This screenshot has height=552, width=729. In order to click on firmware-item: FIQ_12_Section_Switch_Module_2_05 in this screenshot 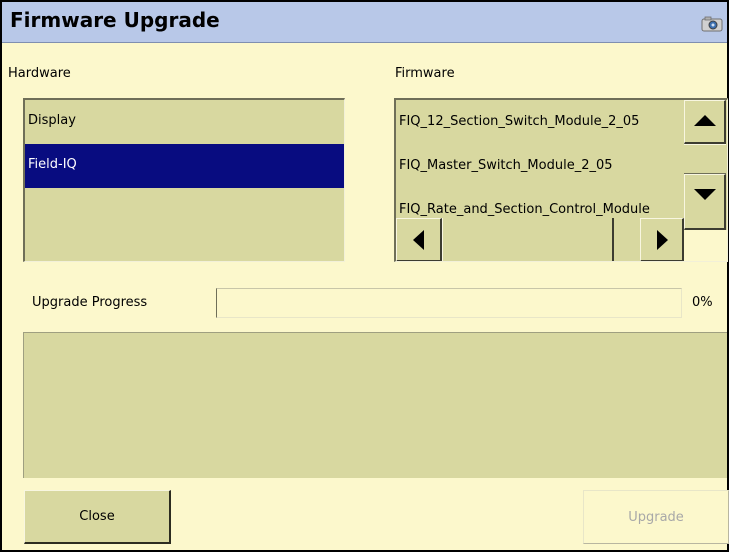, I will do `click(540, 122)`.